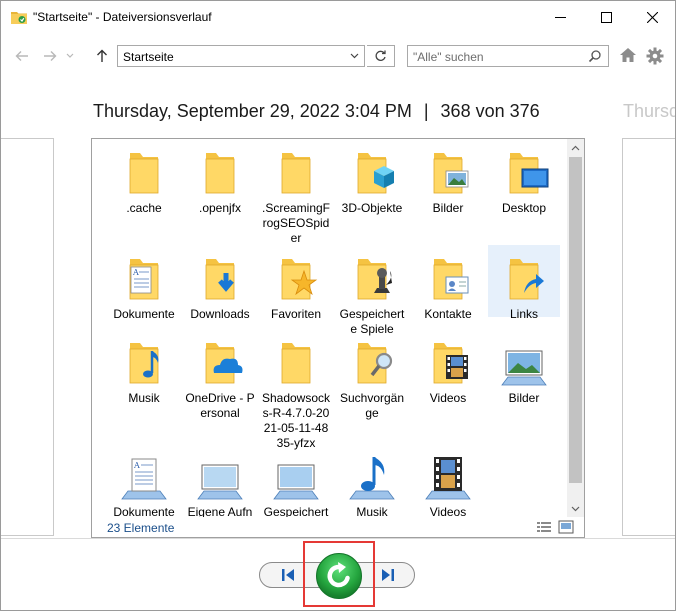  I want to click on svg-text: A, so click(136, 465).